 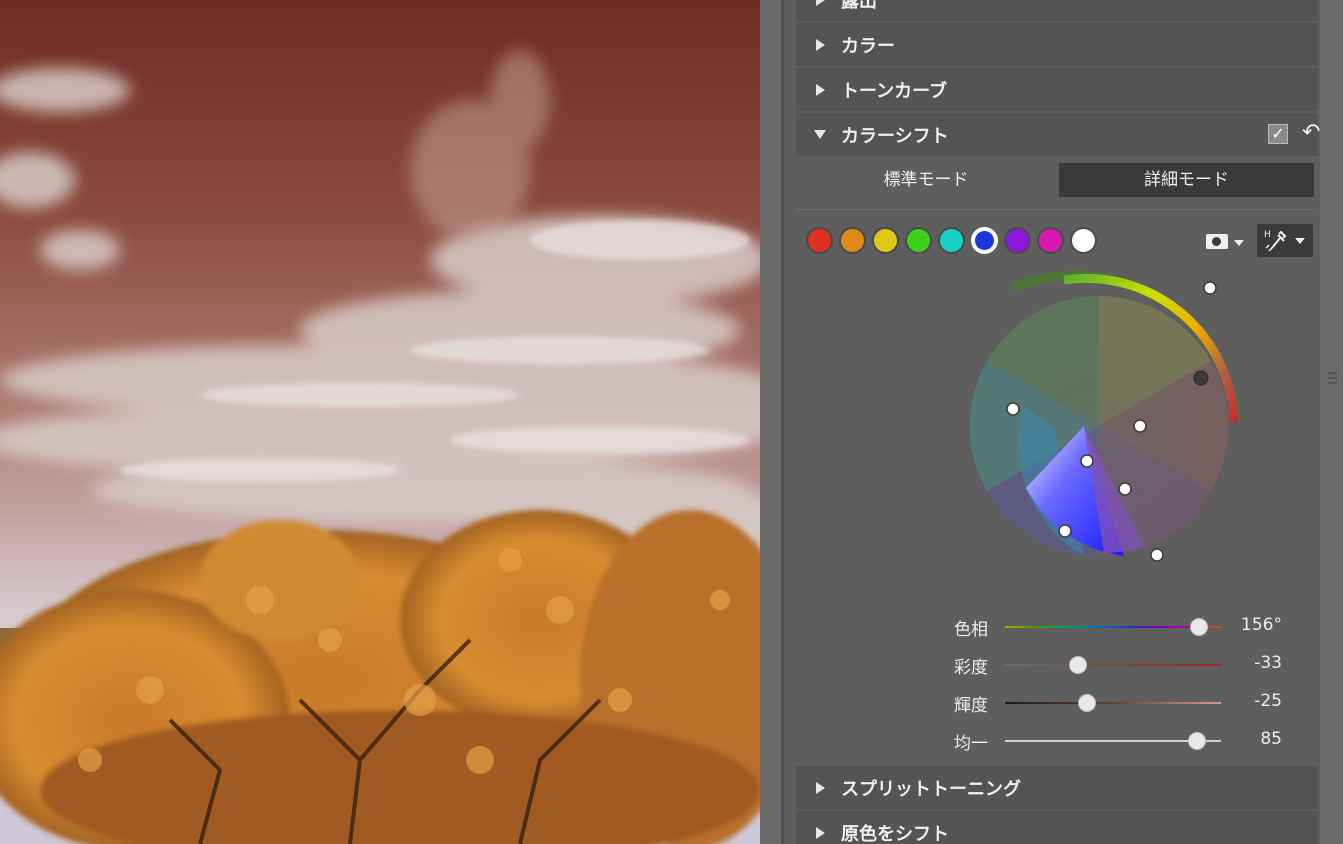 I want to click on section-label: カラーシフト, so click(x=895, y=136).